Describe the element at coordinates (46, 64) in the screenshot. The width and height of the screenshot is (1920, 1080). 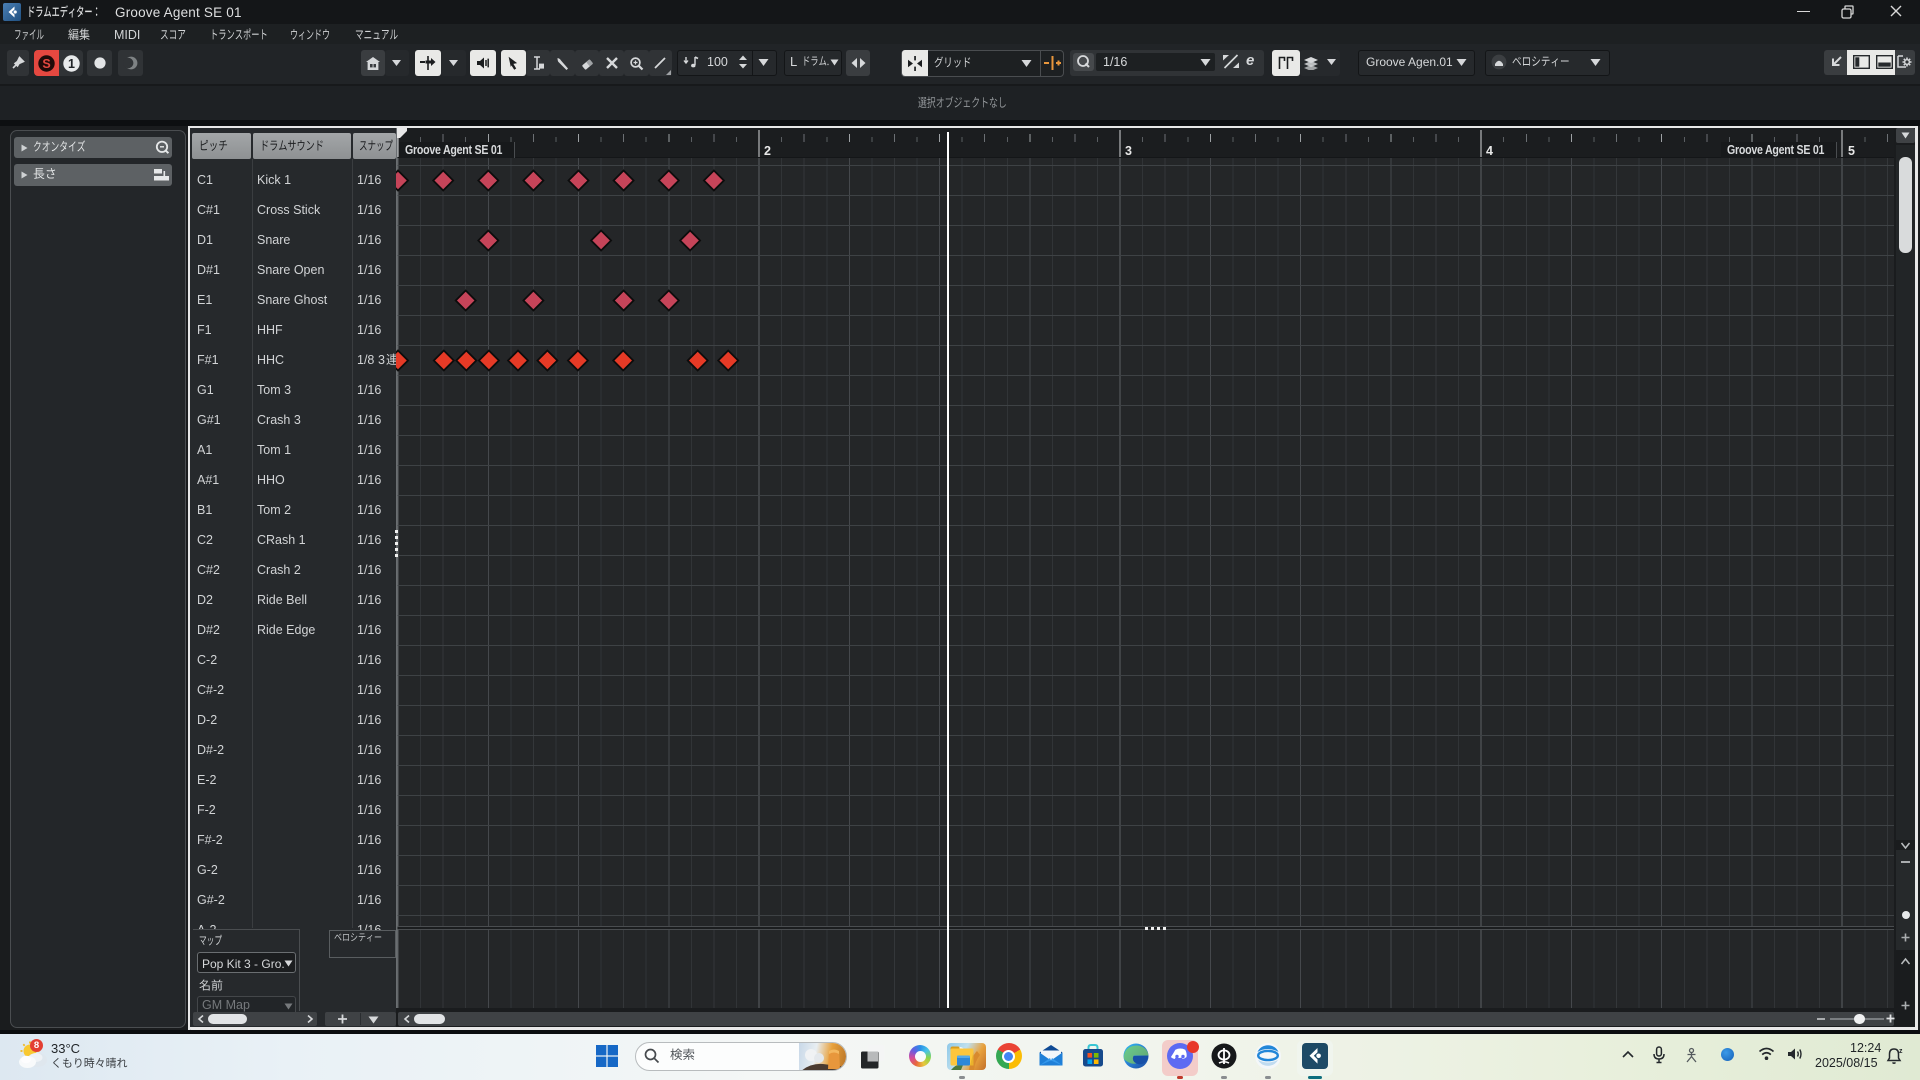
I see `svg-text: S` at that location.